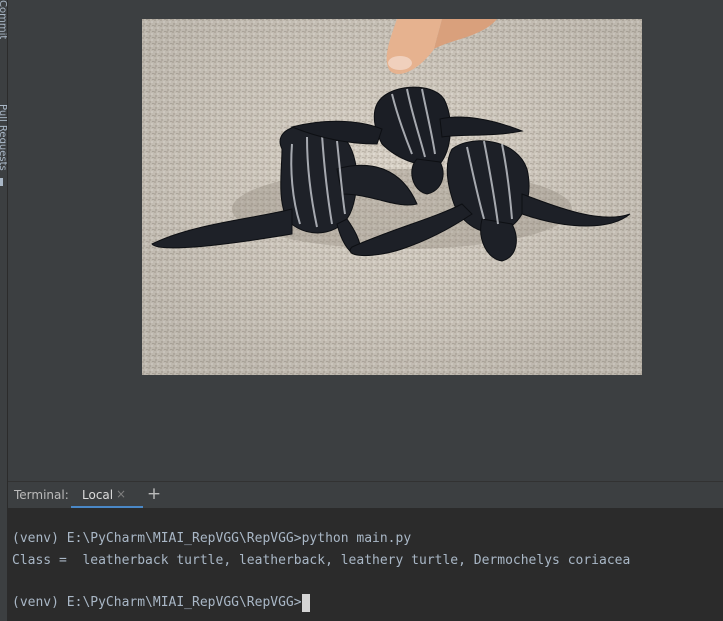  Describe the element at coordinates (4, 310) in the screenshot. I see `left-tool-strip: Commit Pull Requests` at that location.